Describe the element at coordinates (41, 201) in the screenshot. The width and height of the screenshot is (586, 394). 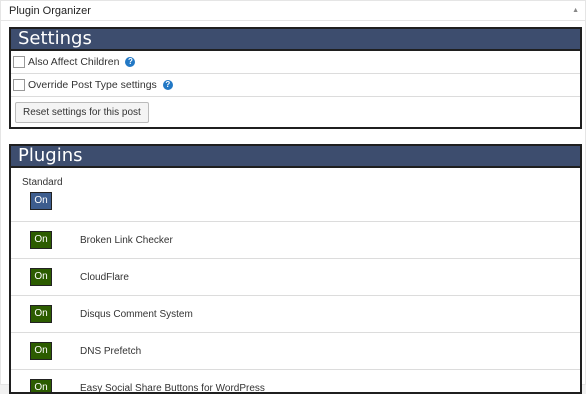
I see `standard-on-toggle: On` at that location.